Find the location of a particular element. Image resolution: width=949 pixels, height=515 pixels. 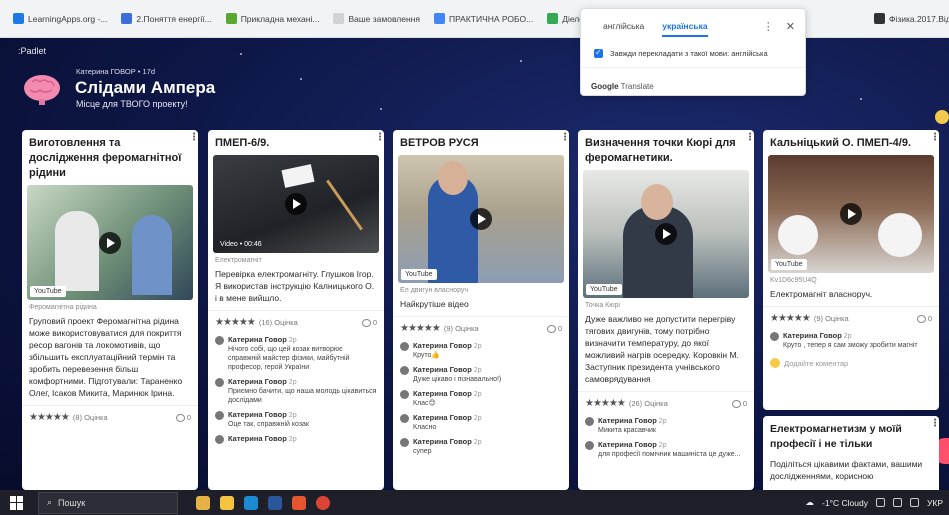

network-icon is located at coordinates (897, 502).